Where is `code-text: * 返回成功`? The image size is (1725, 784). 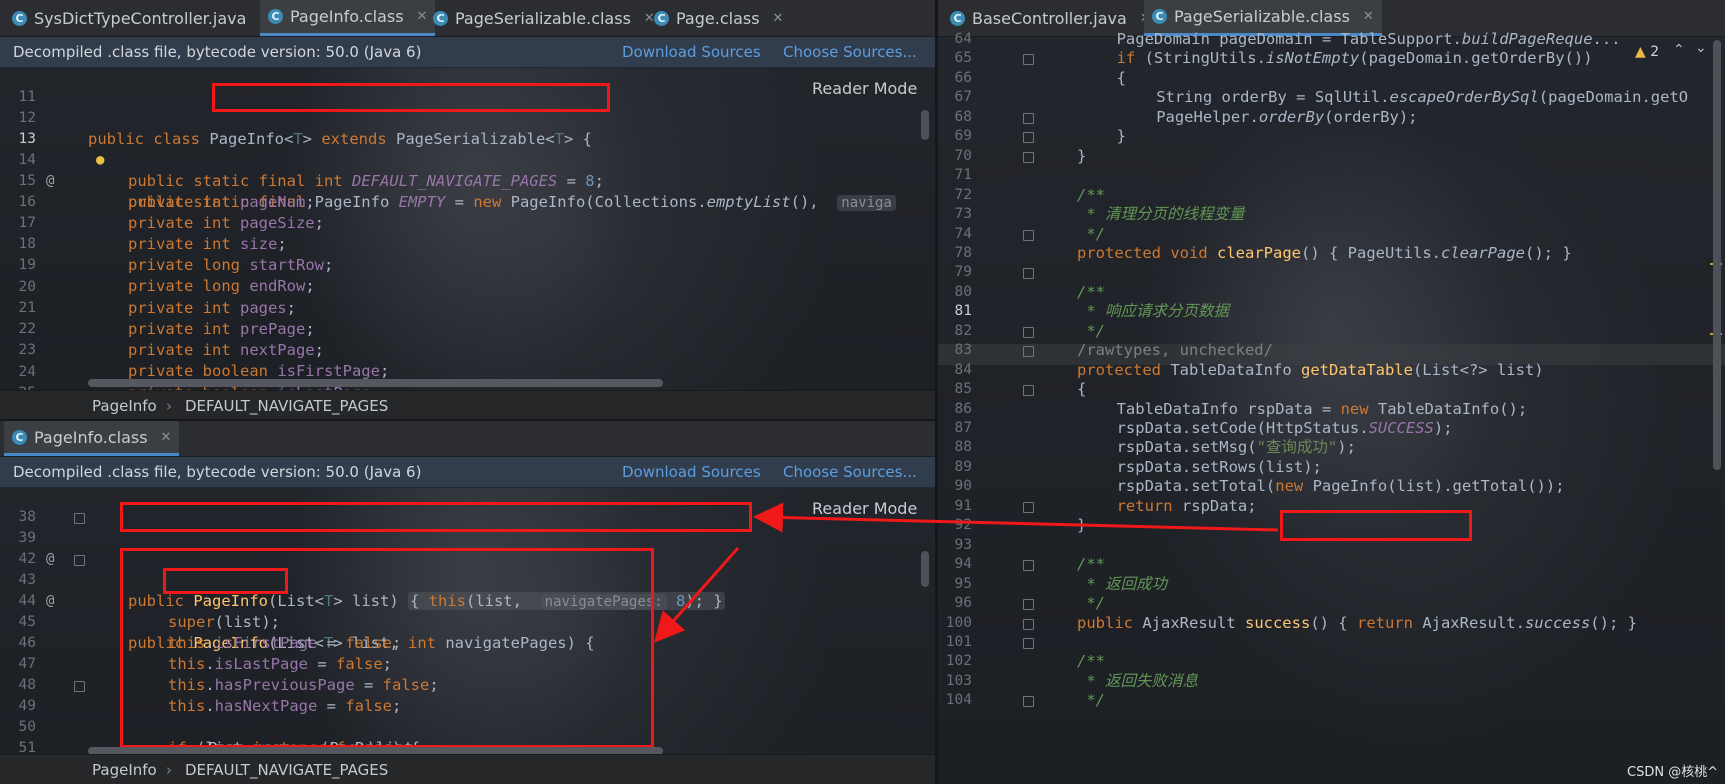 code-text: * 返回成功 is located at coordinates (1122, 583).